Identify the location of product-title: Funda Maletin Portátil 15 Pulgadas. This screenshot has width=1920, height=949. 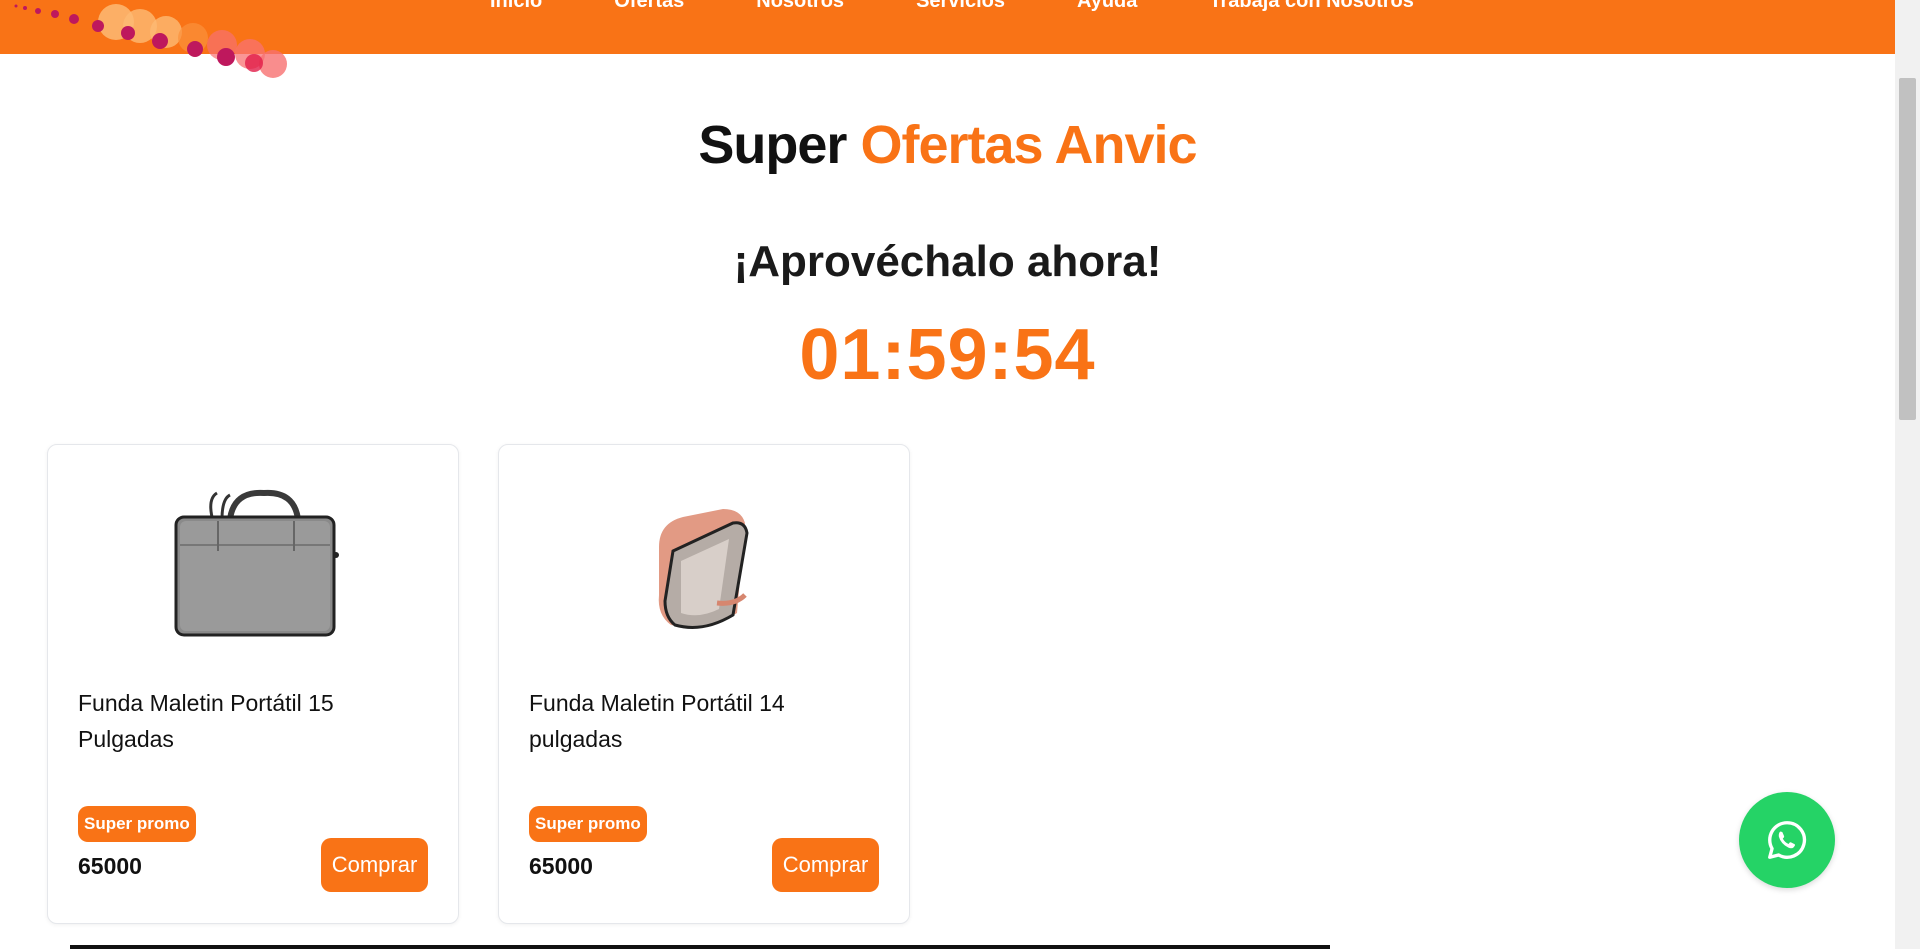
(228, 721).